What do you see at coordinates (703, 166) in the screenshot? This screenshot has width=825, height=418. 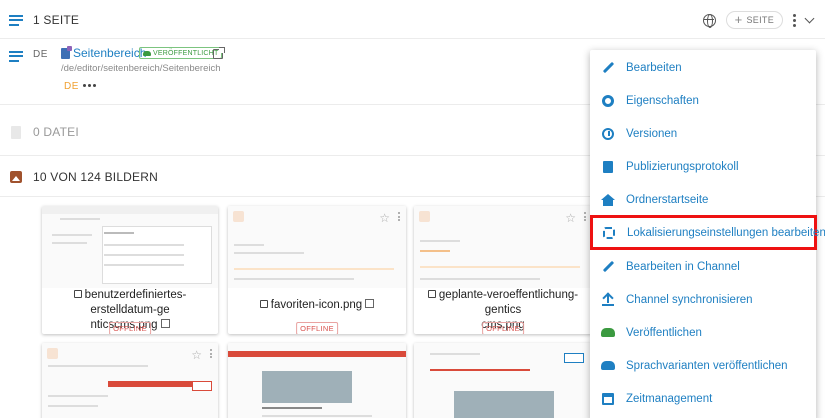 I see `menu-item-publish-log: Publizierungsprotokoll` at bounding box center [703, 166].